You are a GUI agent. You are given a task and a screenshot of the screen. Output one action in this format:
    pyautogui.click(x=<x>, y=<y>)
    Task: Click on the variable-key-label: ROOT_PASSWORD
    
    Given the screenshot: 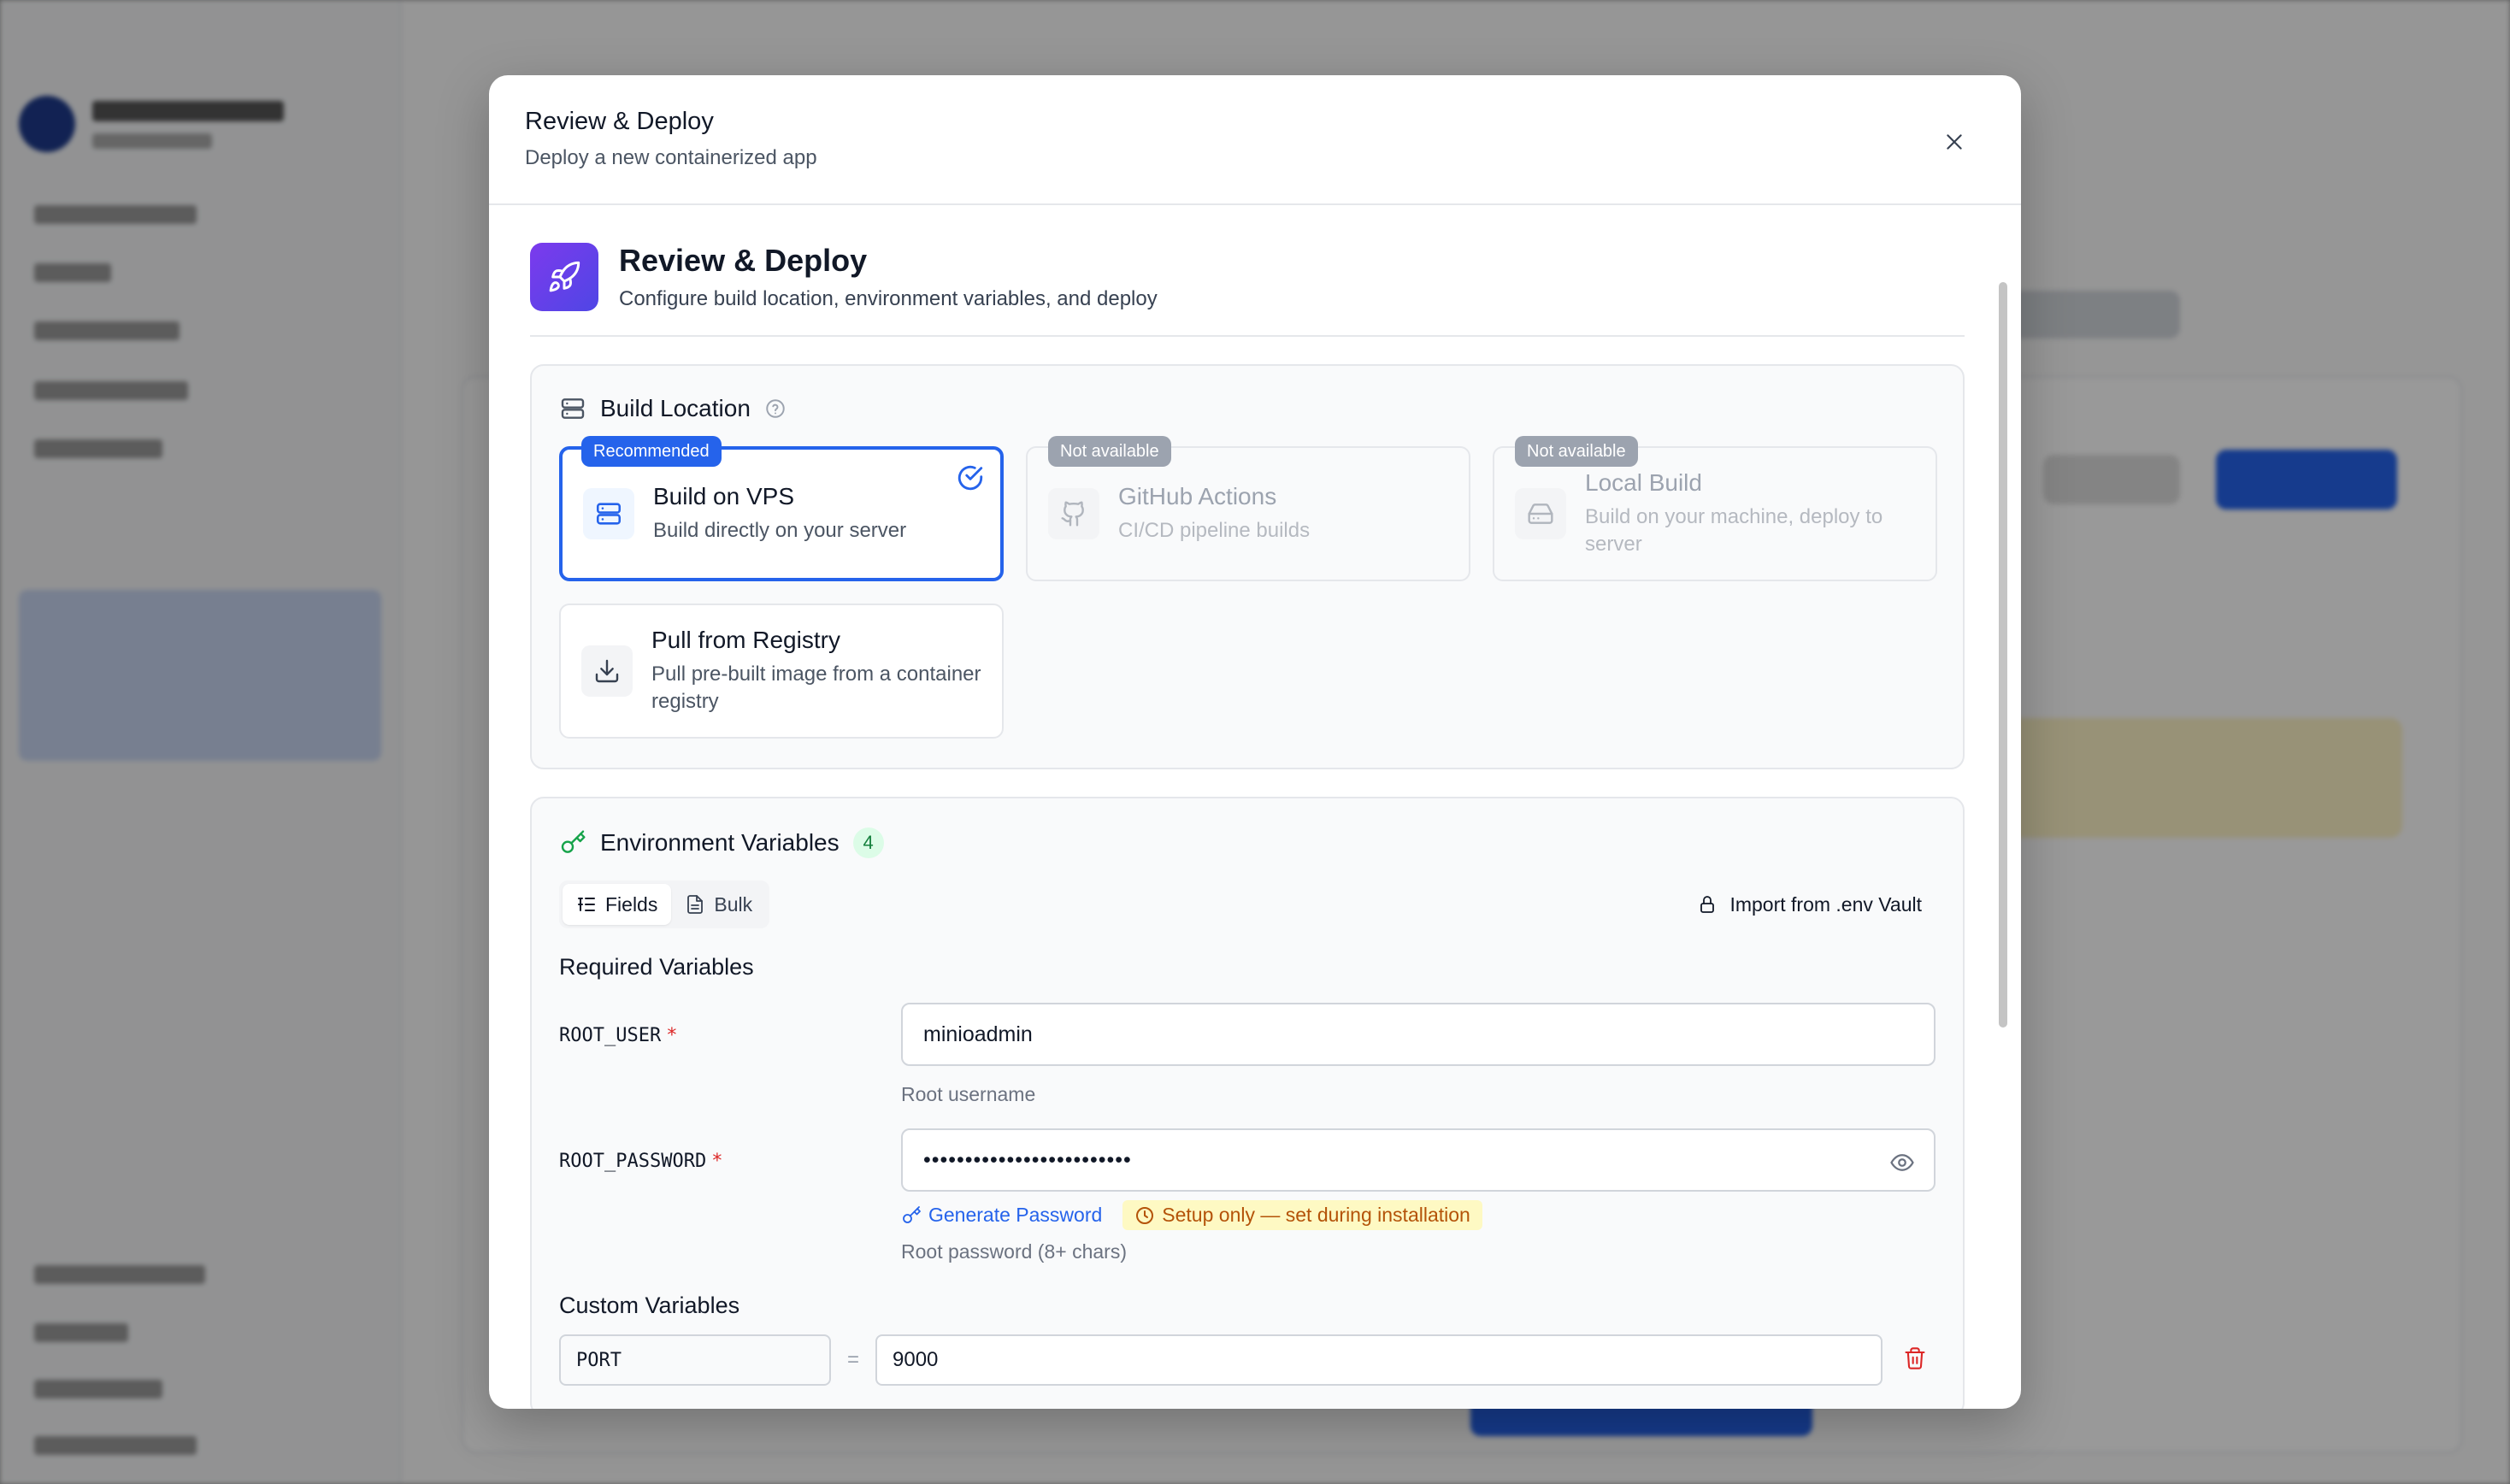 What is the action you would take?
    pyautogui.click(x=633, y=1161)
    